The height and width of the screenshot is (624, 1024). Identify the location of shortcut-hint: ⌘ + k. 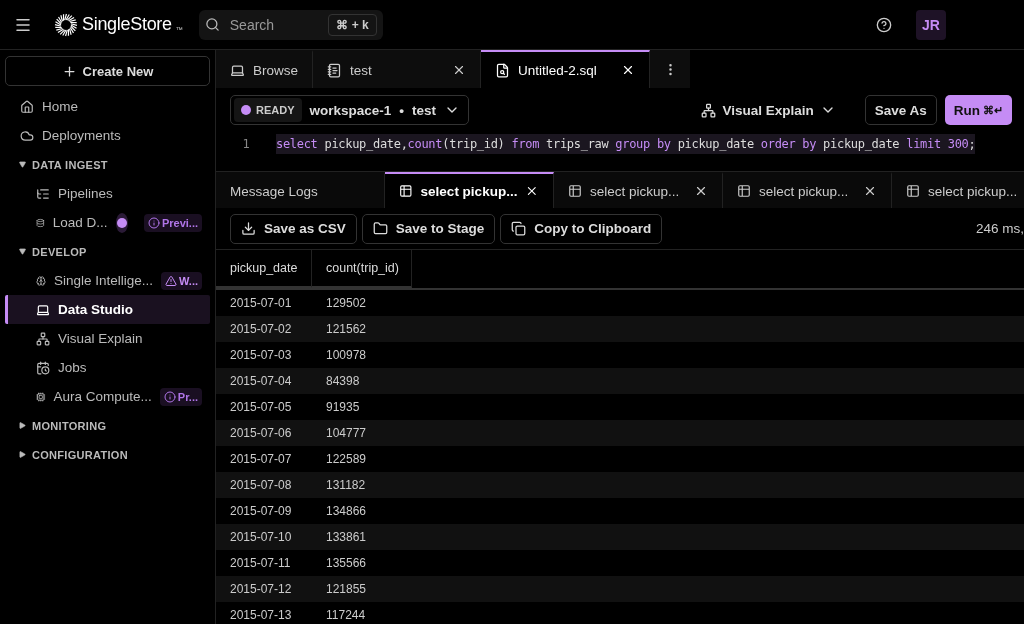
(352, 24).